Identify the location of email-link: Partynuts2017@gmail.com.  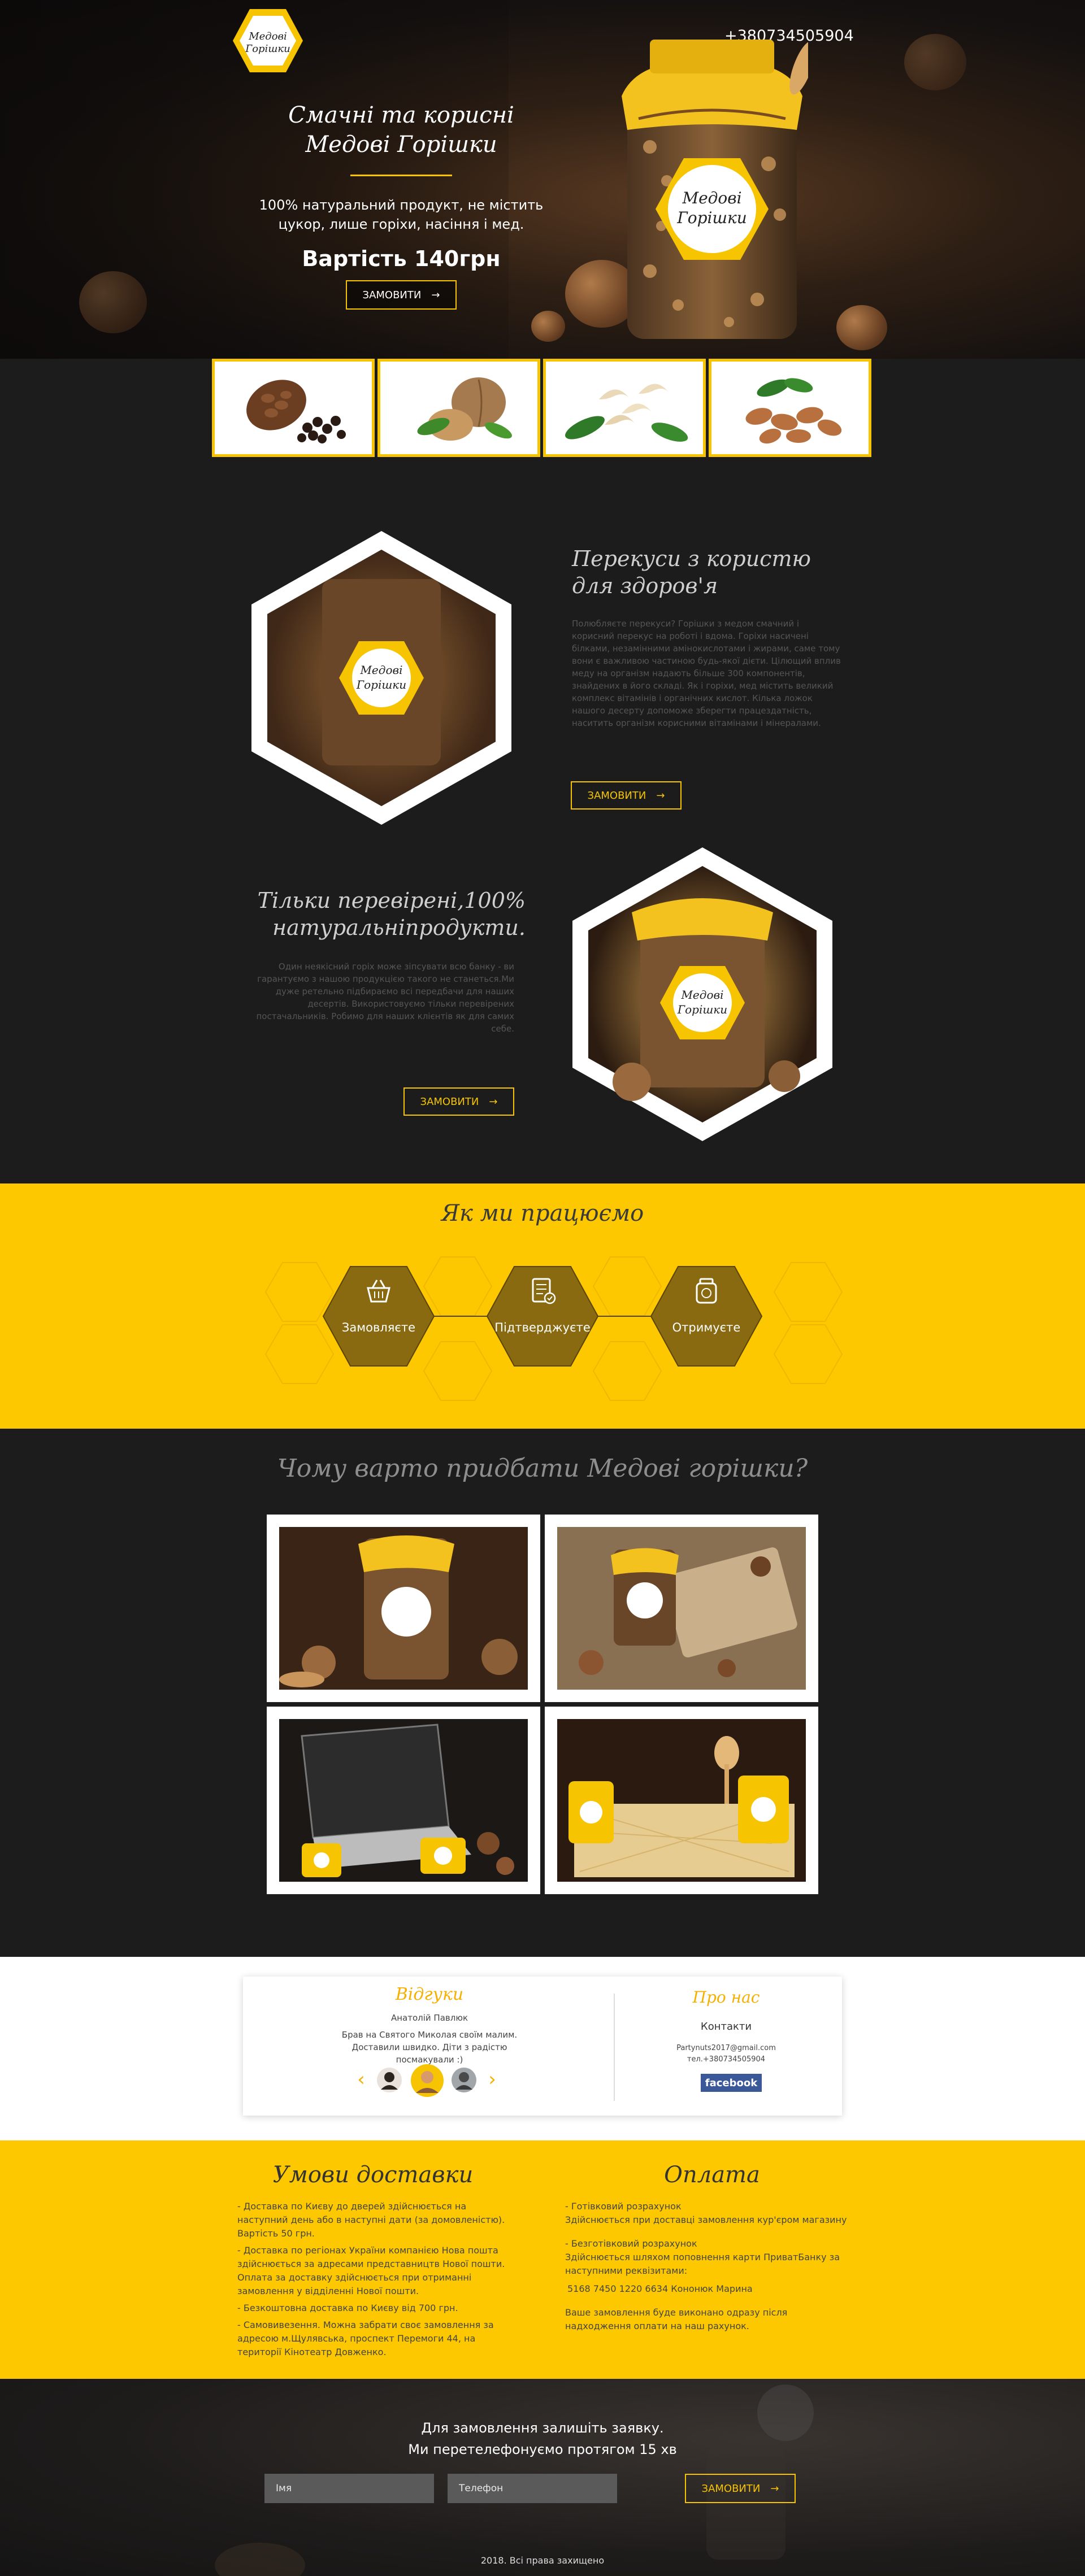
(726, 2048).